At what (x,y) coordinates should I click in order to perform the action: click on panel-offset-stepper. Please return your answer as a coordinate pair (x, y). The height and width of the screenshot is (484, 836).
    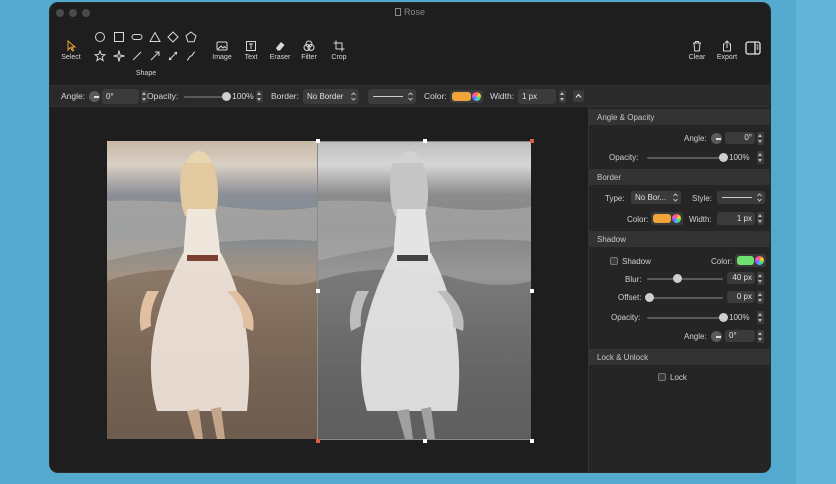
    Looking at the image, I should click on (760, 297).